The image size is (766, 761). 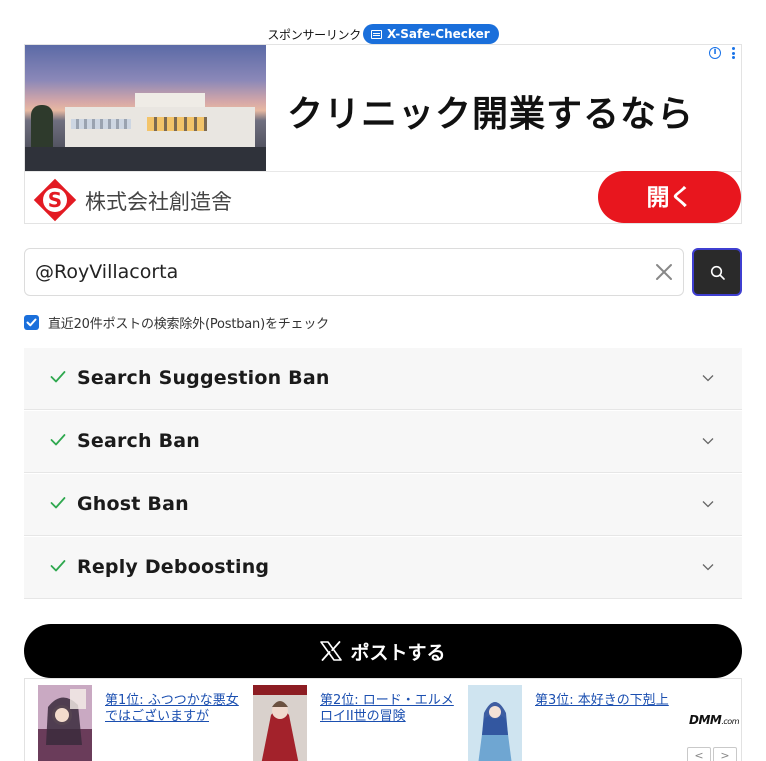 I want to click on checkmark-icon, so click(x=31, y=322).